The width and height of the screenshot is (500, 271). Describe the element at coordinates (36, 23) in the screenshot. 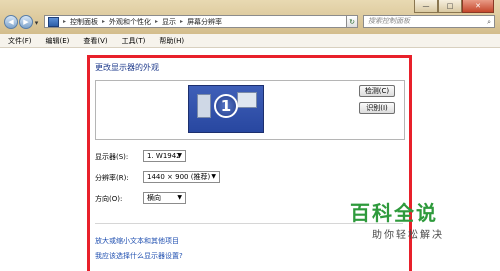

I see `recent-pages-chevron-icon: ▾` at that location.